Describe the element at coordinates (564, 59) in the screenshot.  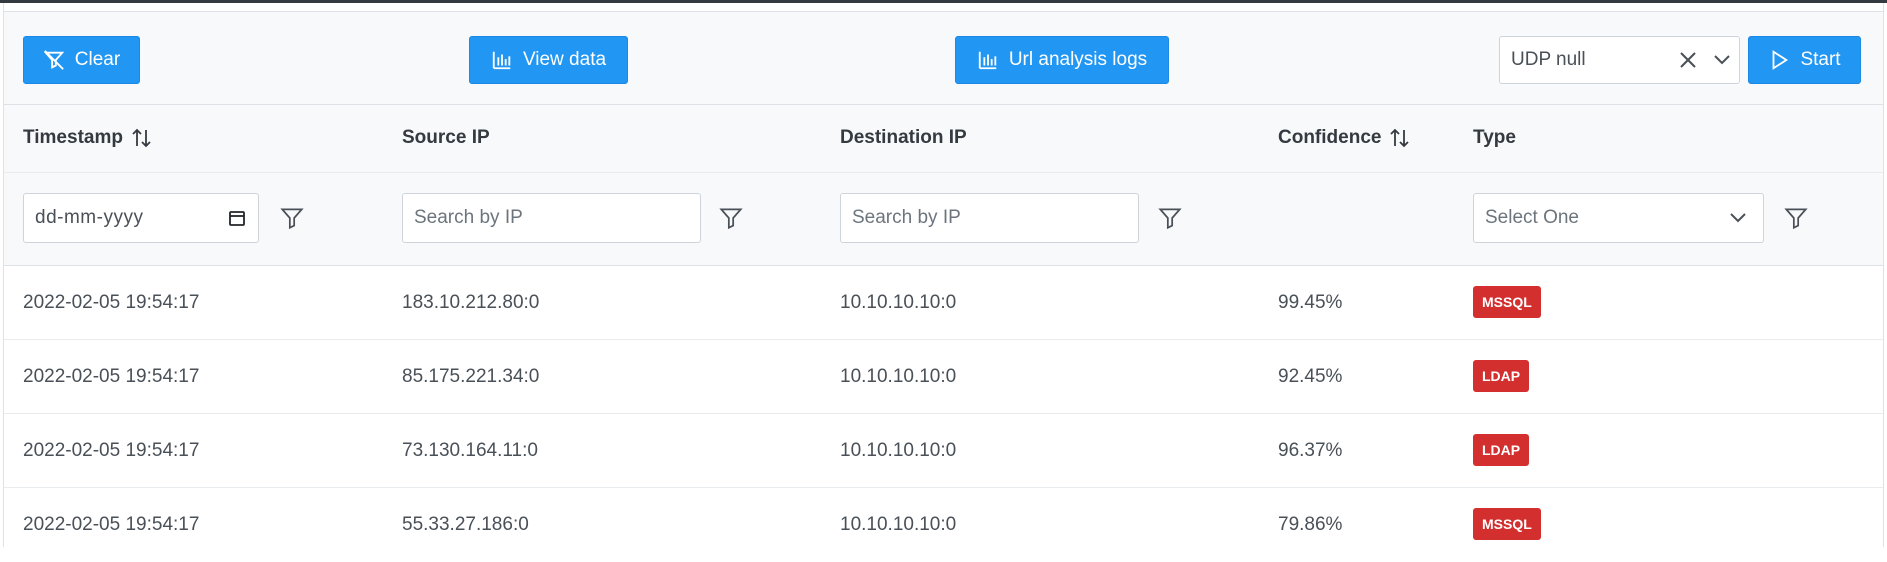
I see `view-data-button-label: View data` at that location.